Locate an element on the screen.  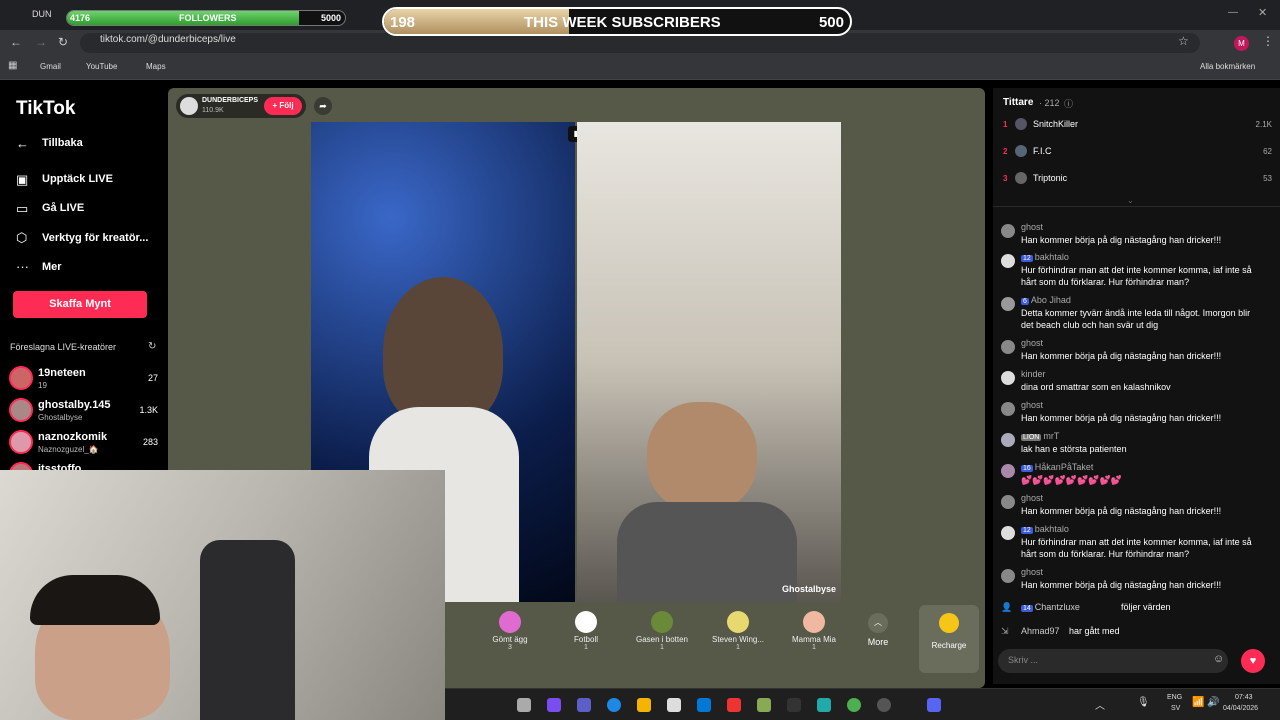
host-name: DUNDERBICEPS is located at coordinates (230, 100).